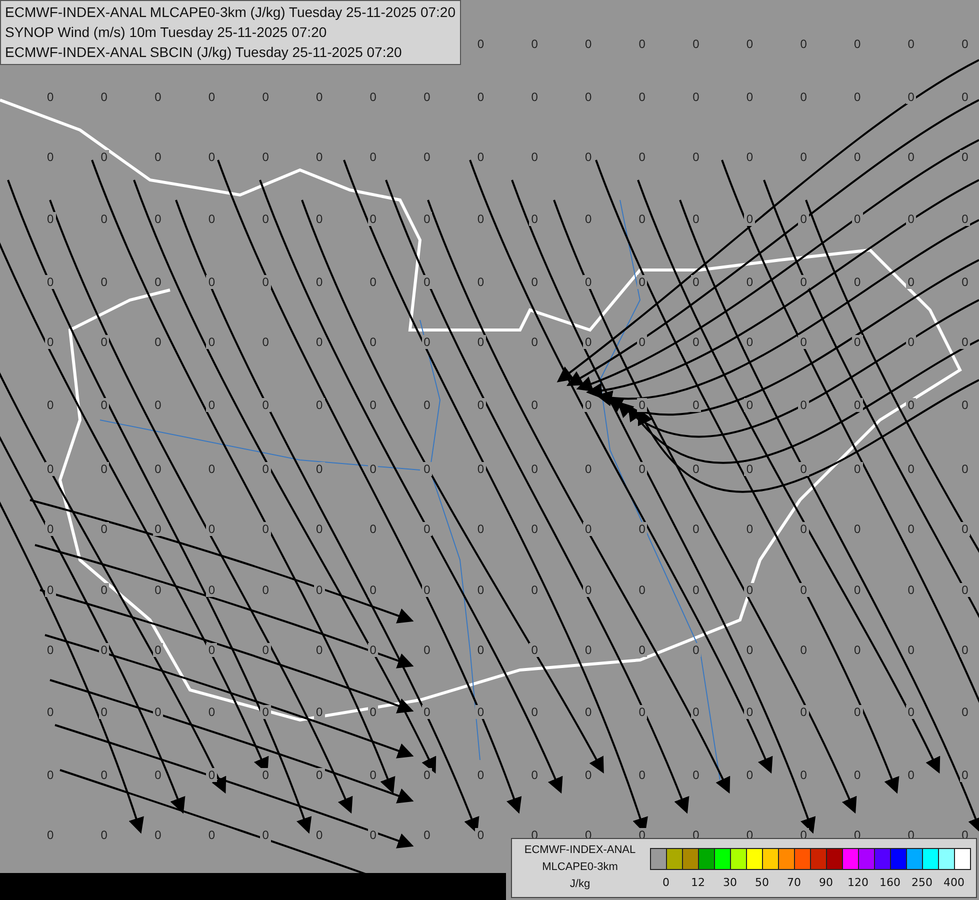 Image resolution: width=979 pixels, height=900 pixels. I want to click on scale-label: 12, so click(698, 882).